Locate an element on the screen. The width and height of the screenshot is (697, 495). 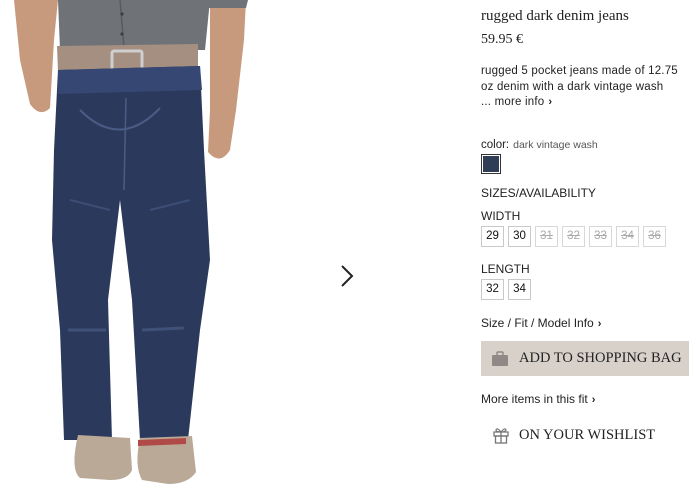
width-option: 30 is located at coordinates (519, 236).